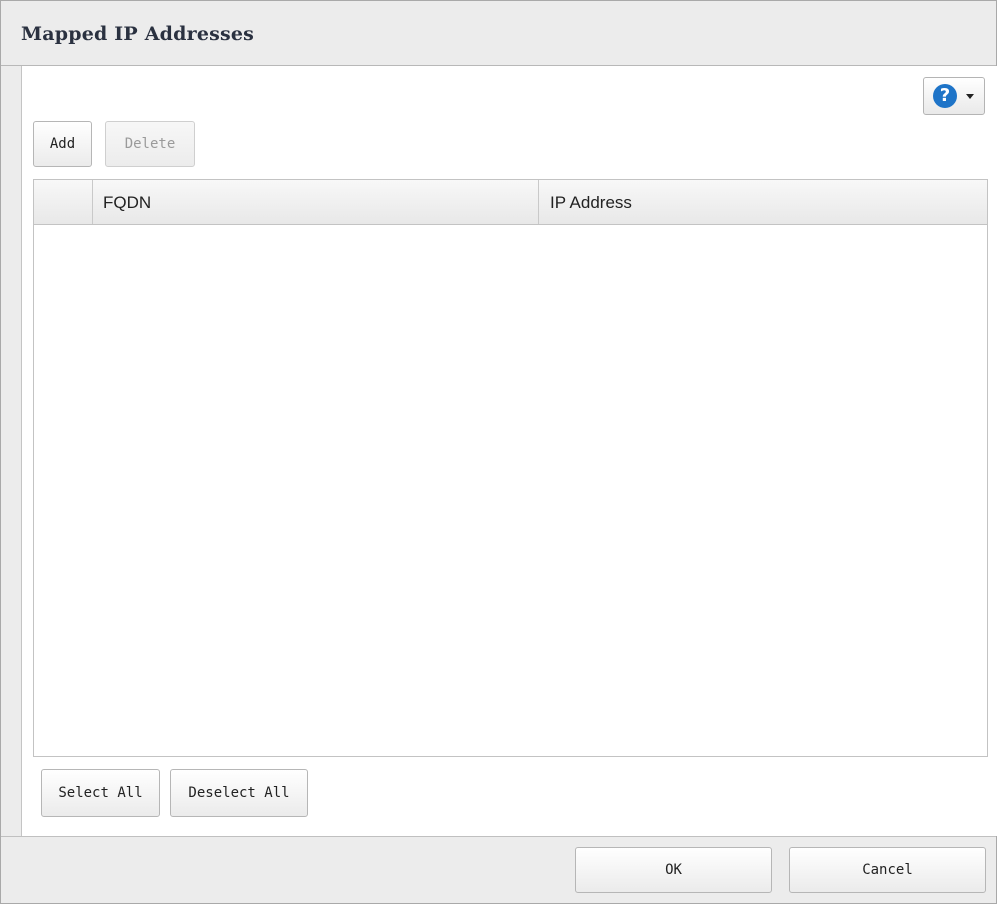 The width and height of the screenshot is (997, 904). Describe the element at coordinates (673, 870) in the screenshot. I see `ok-button: OK` at that location.